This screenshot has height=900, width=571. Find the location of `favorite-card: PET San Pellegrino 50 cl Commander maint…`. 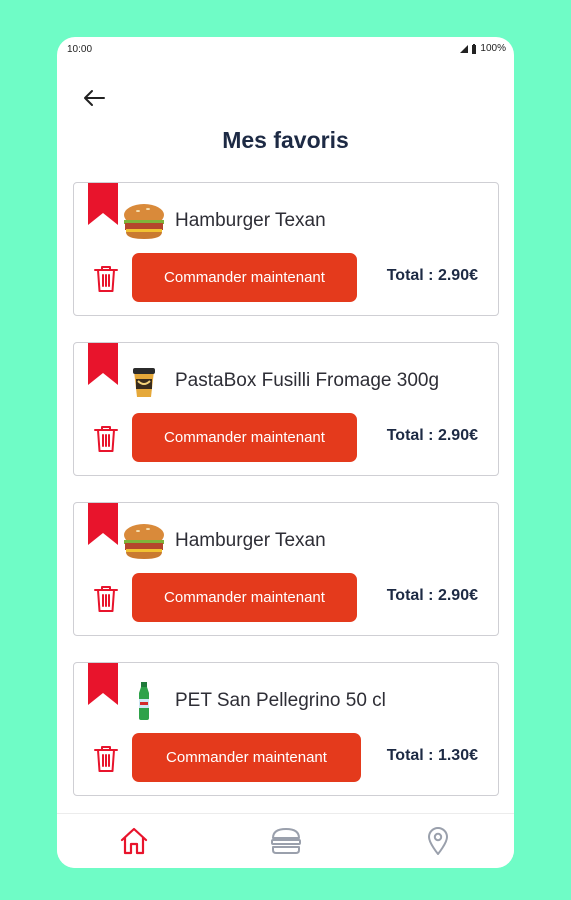

favorite-card: PET San Pellegrino 50 cl Commander maint… is located at coordinates (286, 729).